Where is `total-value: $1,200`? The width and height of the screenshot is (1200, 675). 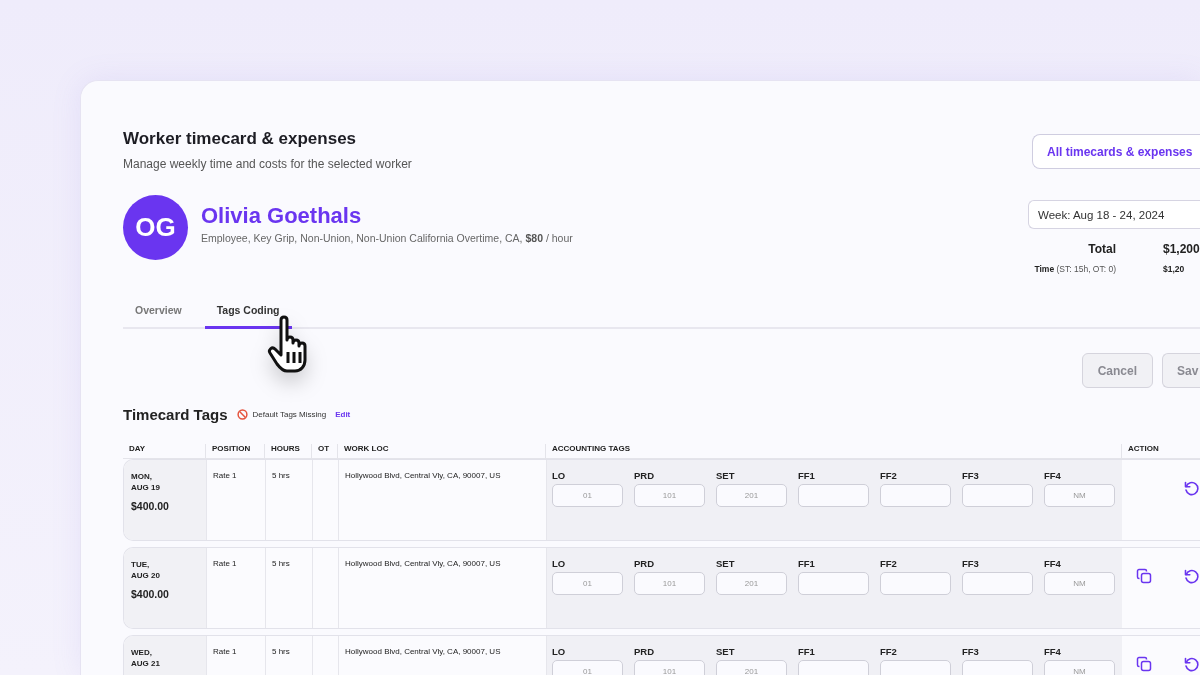 total-value: $1,200 is located at coordinates (1181, 249).